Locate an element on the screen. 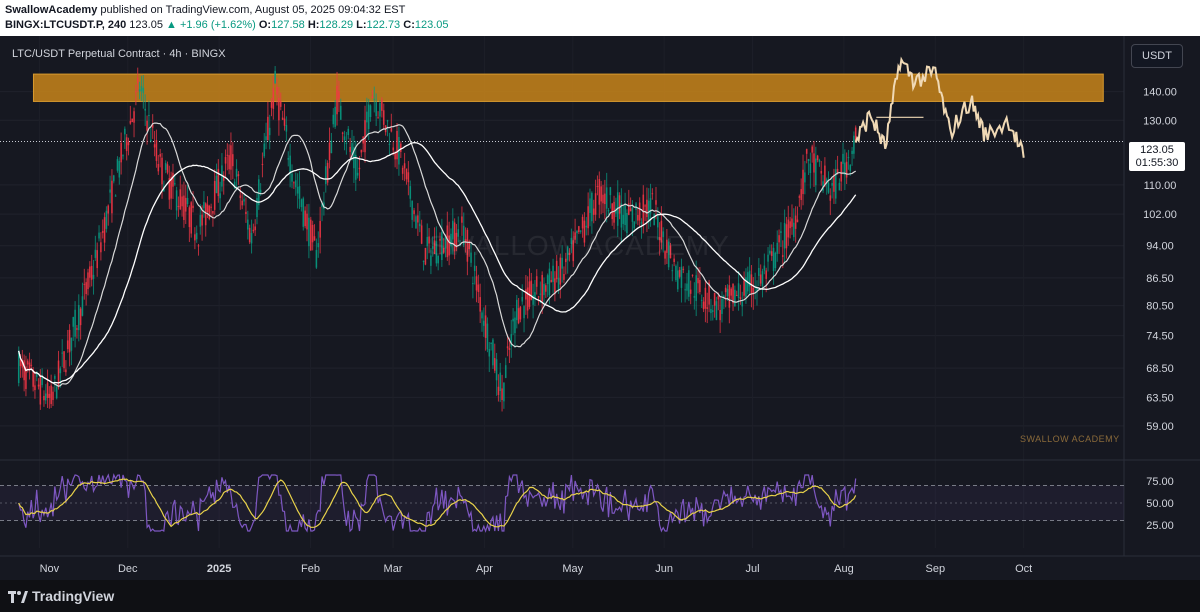 The width and height of the screenshot is (1200, 612). footer: TradingView is located at coordinates (600, 596).